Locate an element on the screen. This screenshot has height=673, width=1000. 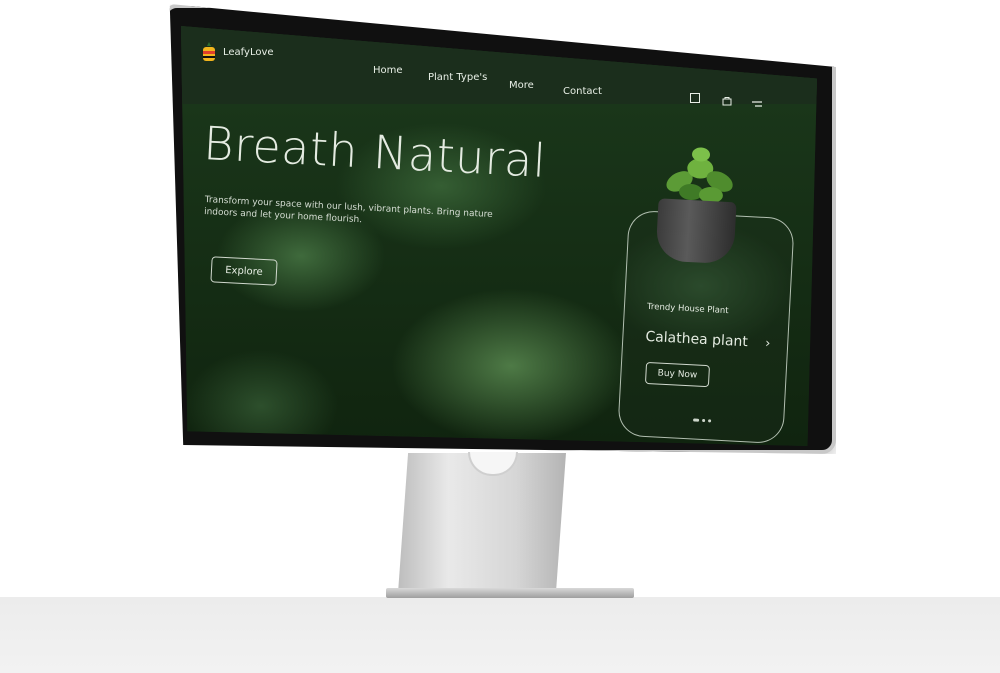
brand-name: LeafyLove is located at coordinates (248, 52).